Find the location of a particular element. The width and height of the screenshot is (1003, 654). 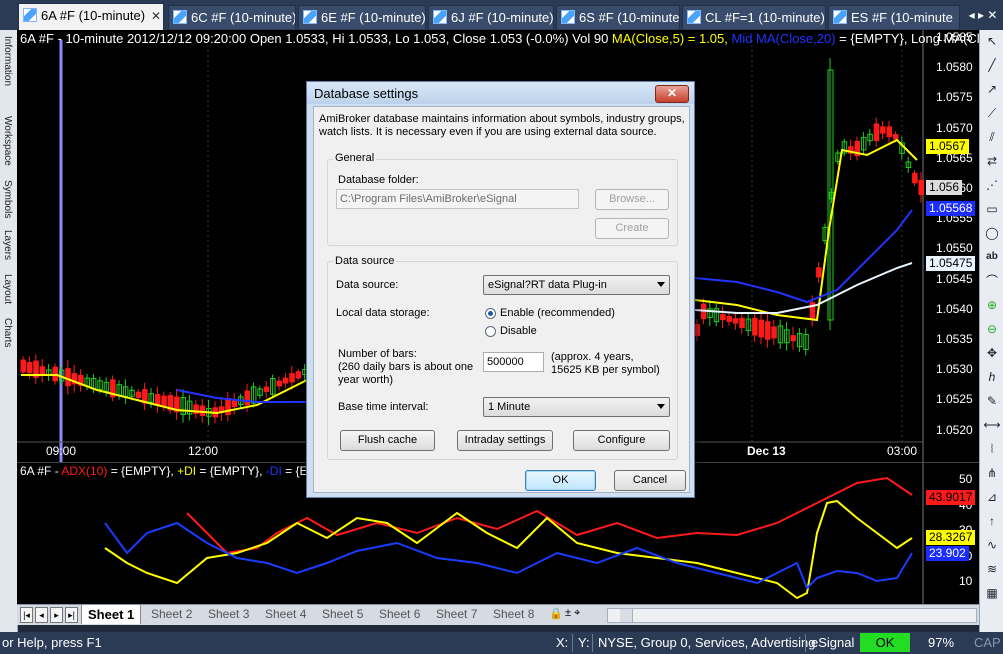

base-interval-select: 1 Minute is located at coordinates (576, 407).